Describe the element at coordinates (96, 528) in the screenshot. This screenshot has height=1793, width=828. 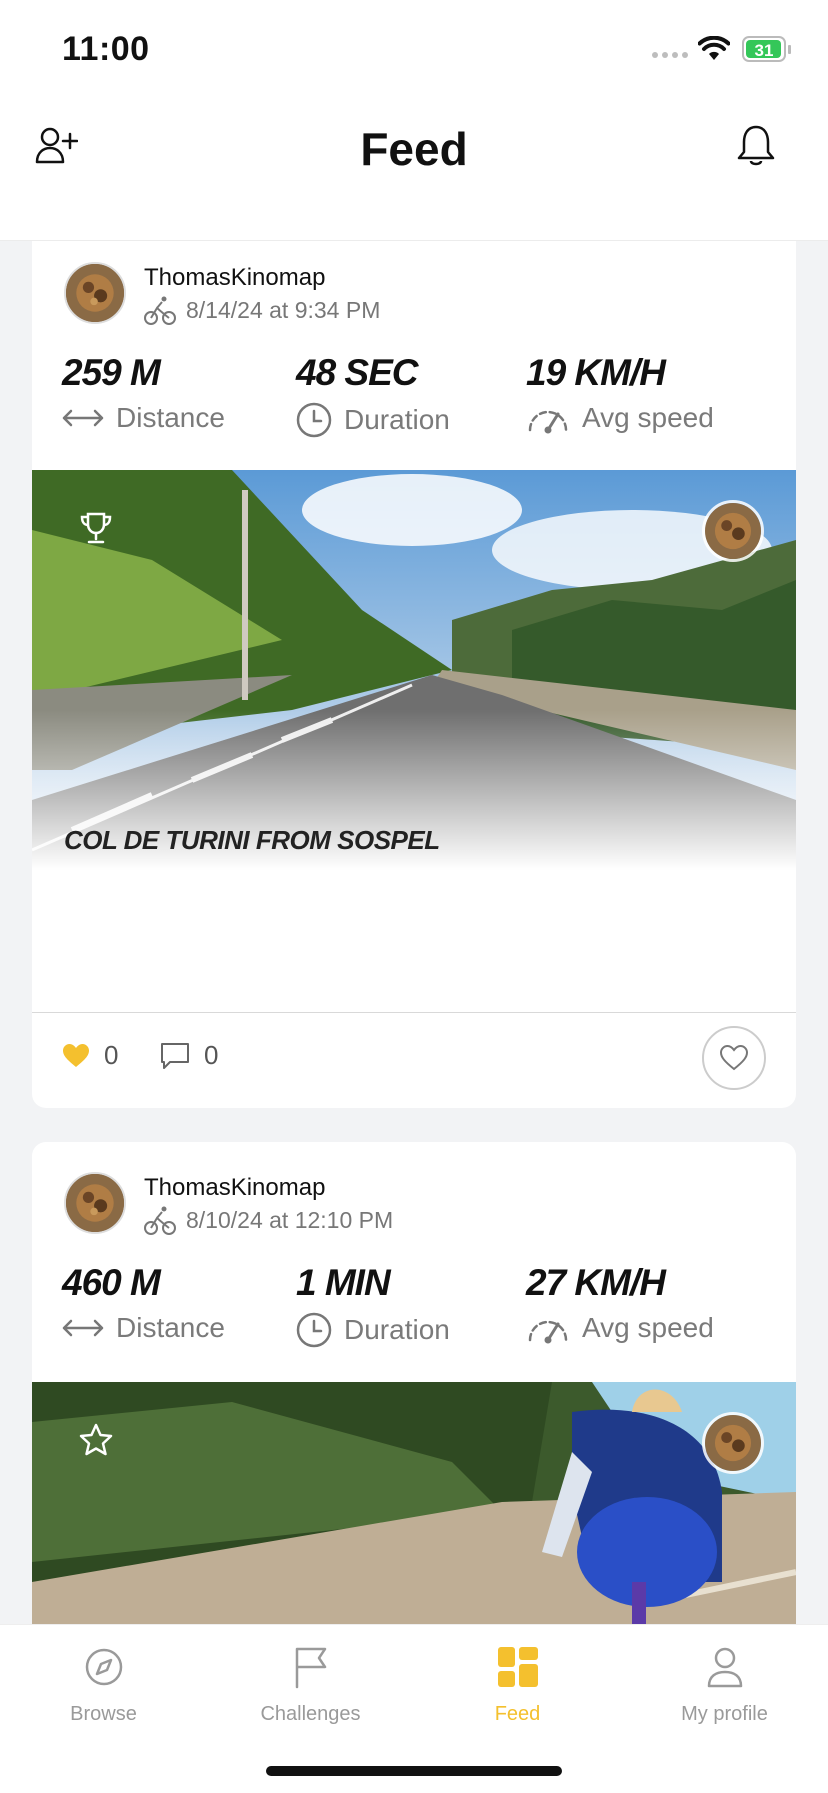
I see `trophy-icon` at that location.